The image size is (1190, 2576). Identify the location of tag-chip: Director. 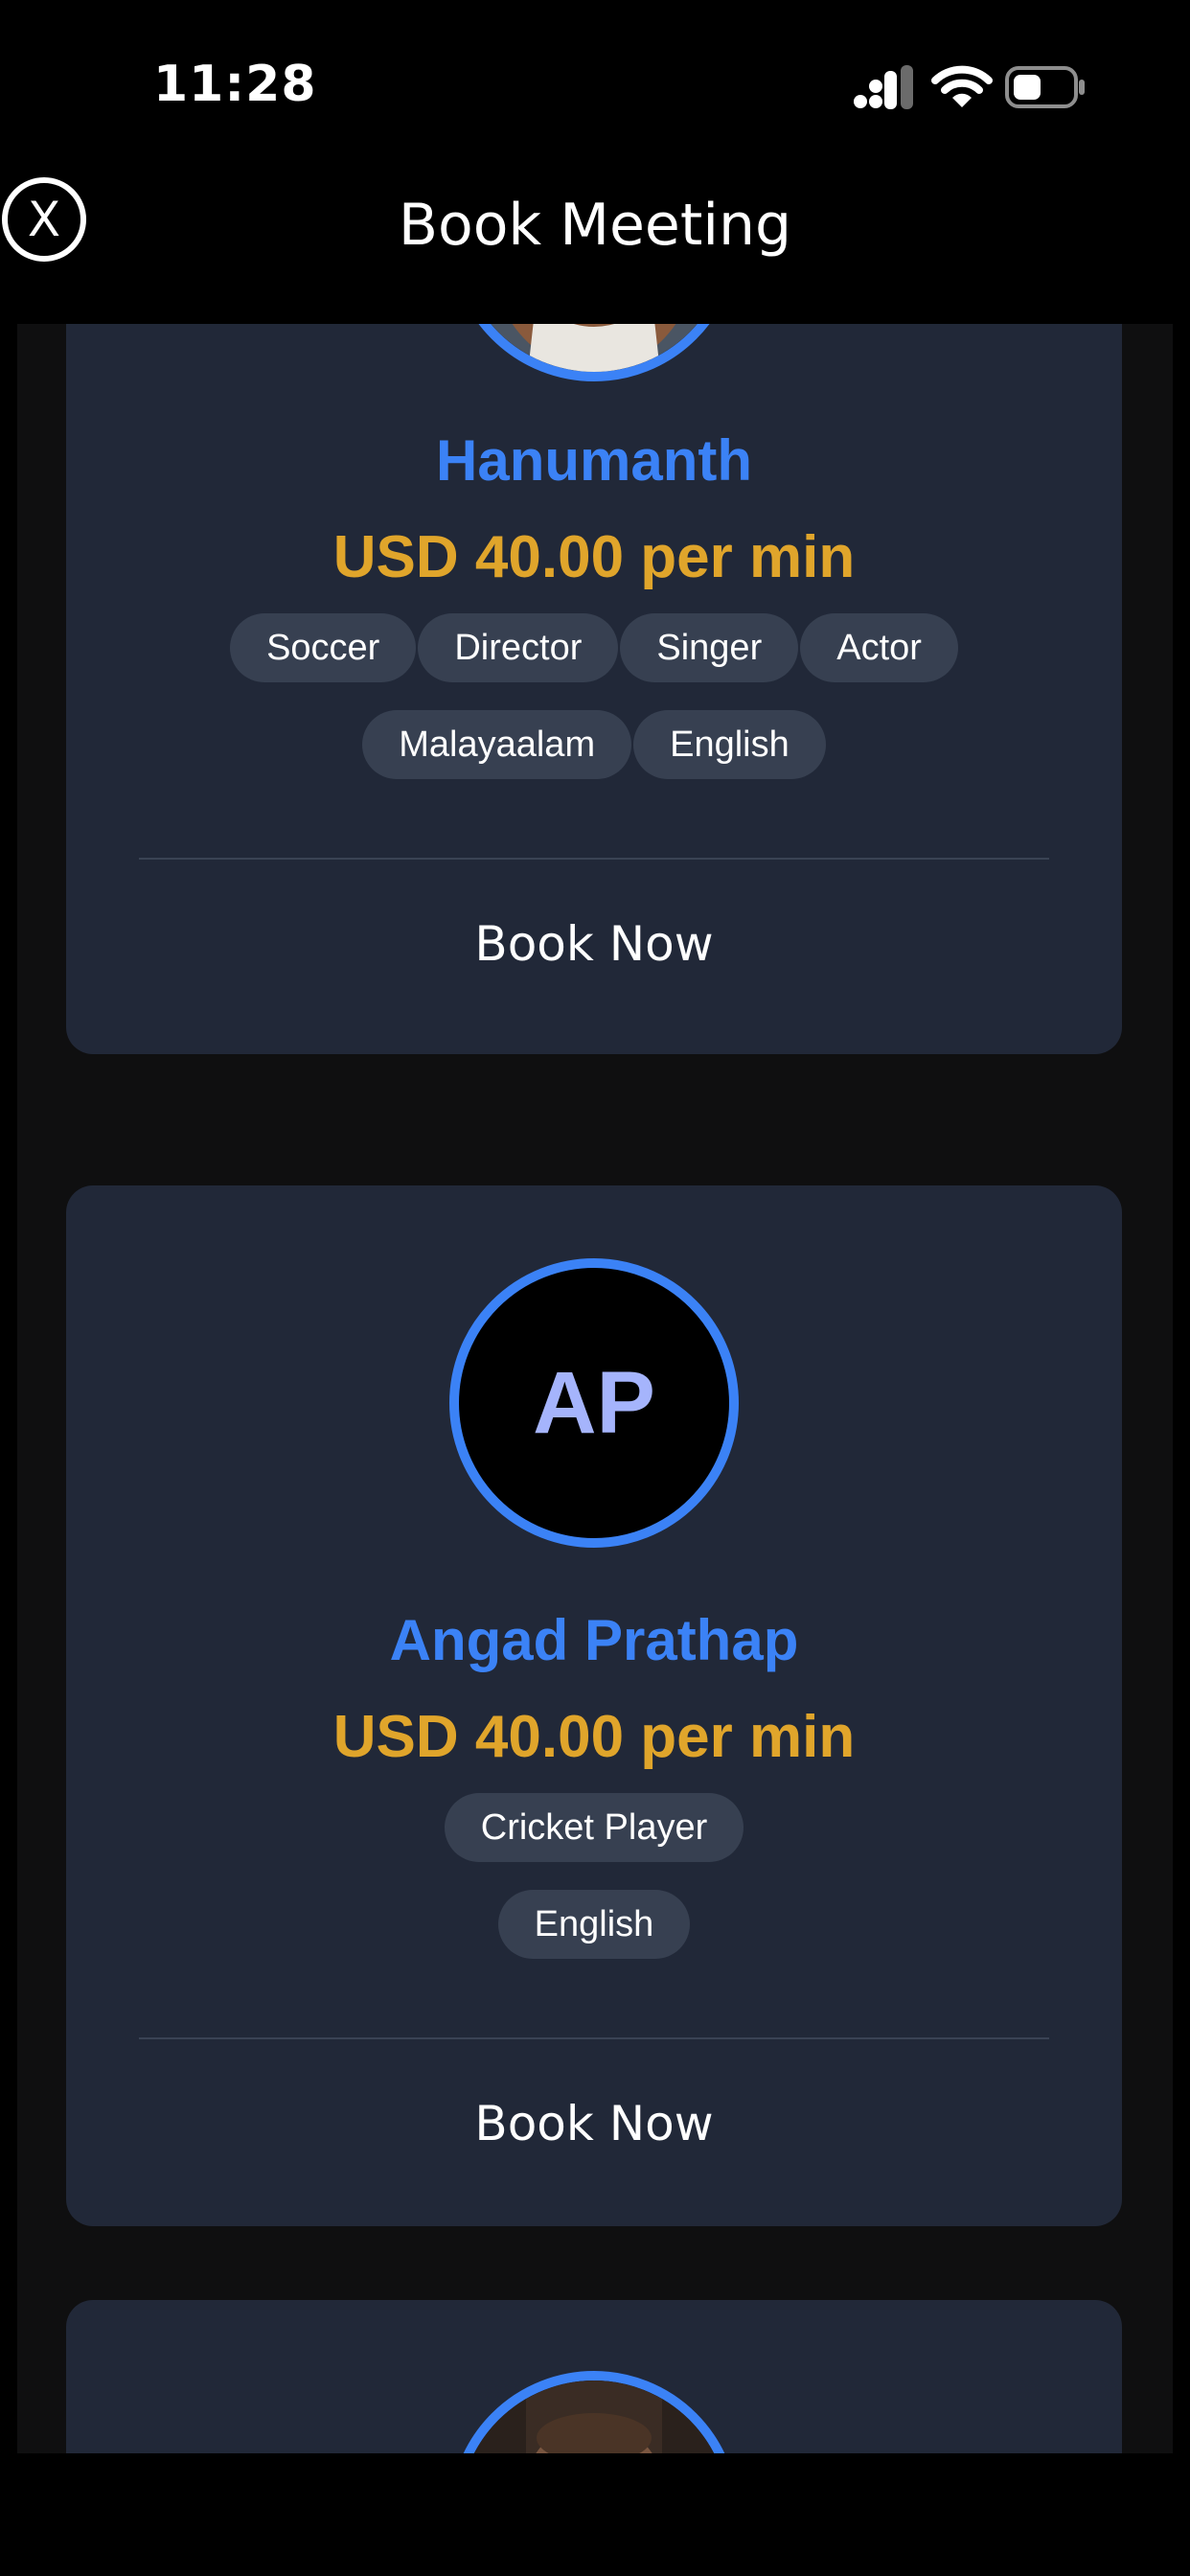
(518, 647).